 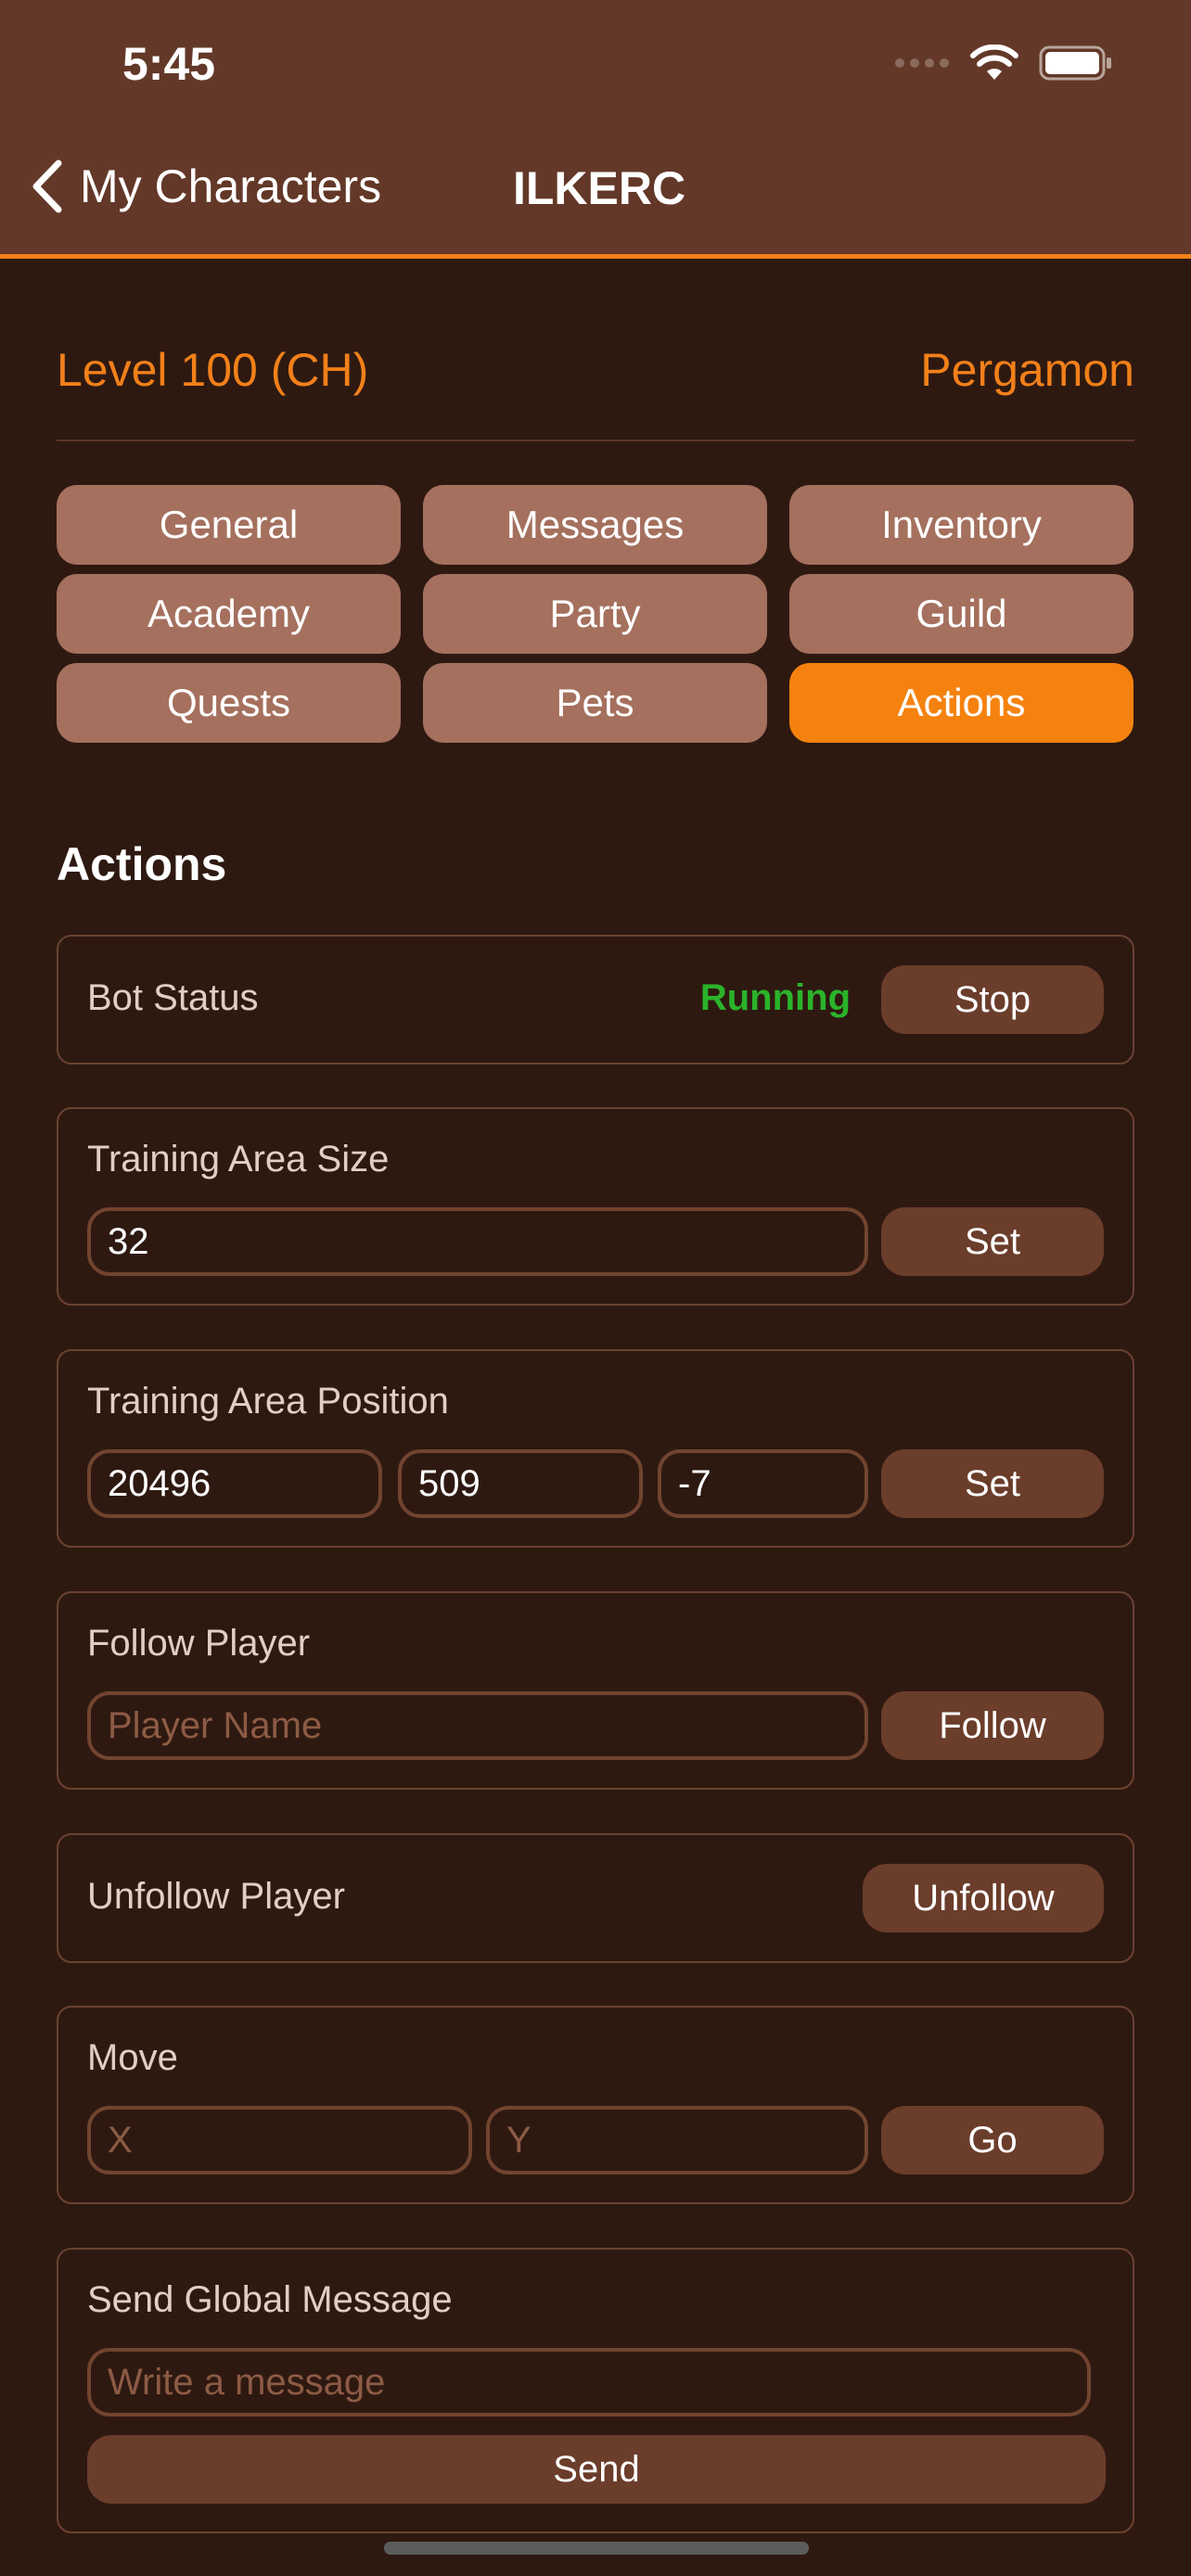 What do you see at coordinates (1027, 370) in the screenshot?
I see `character-server: Pergamon` at bounding box center [1027, 370].